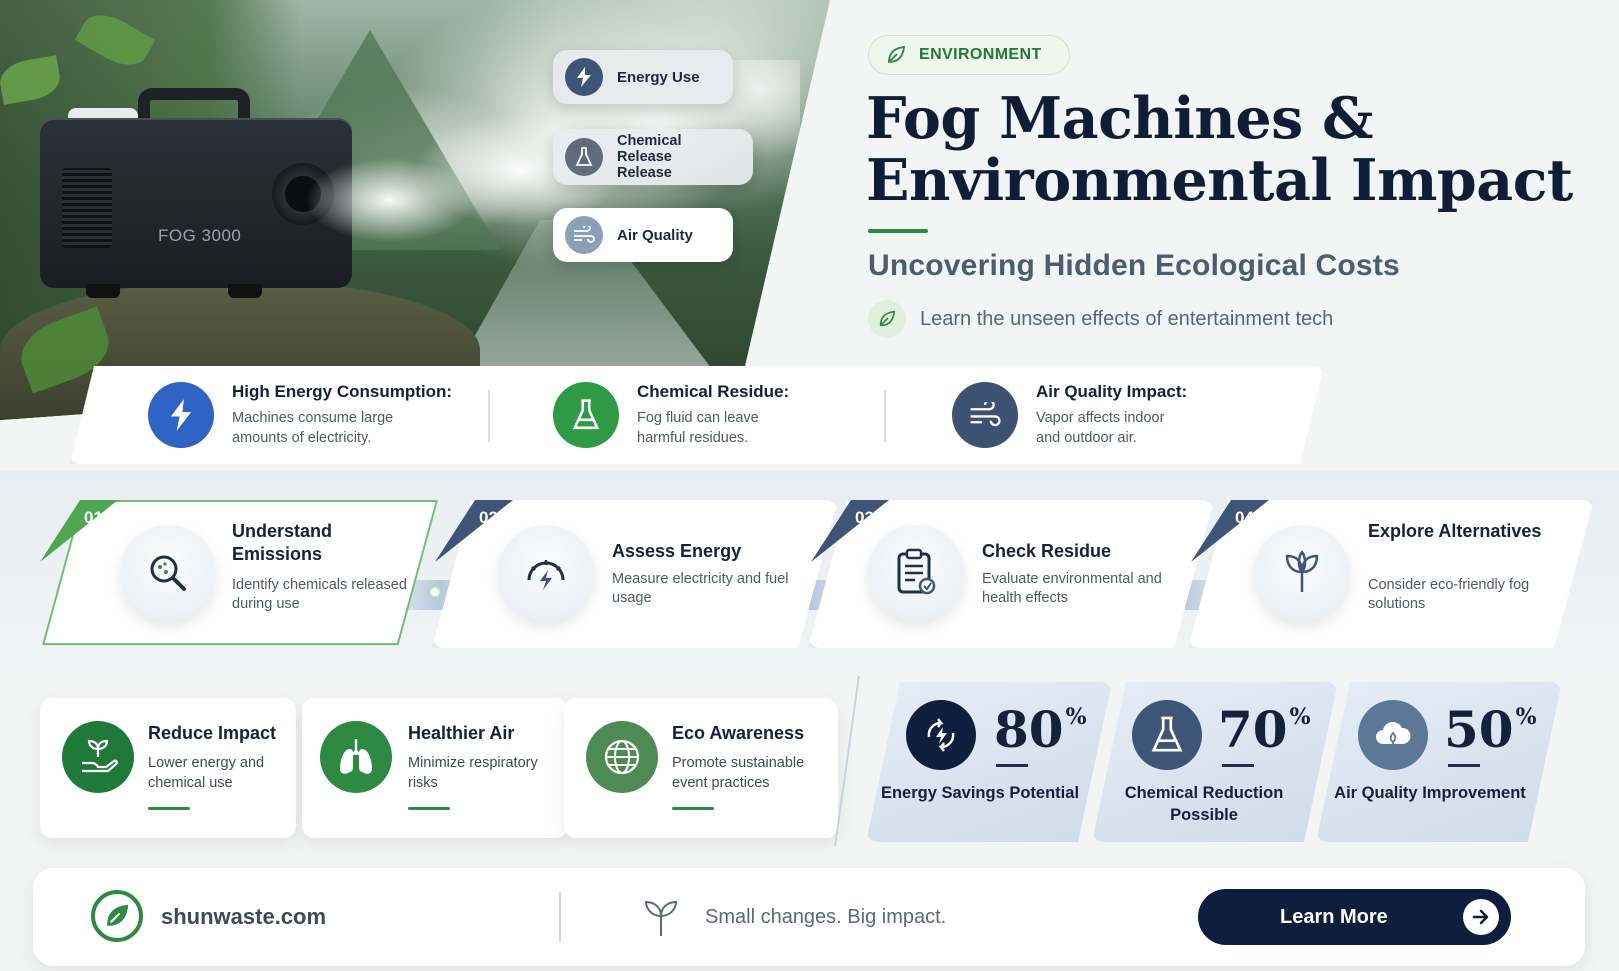 The image size is (1619, 971). What do you see at coordinates (700, 588) in the screenshot?
I see `step-text: Measure electricity and fuel usage` at bounding box center [700, 588].